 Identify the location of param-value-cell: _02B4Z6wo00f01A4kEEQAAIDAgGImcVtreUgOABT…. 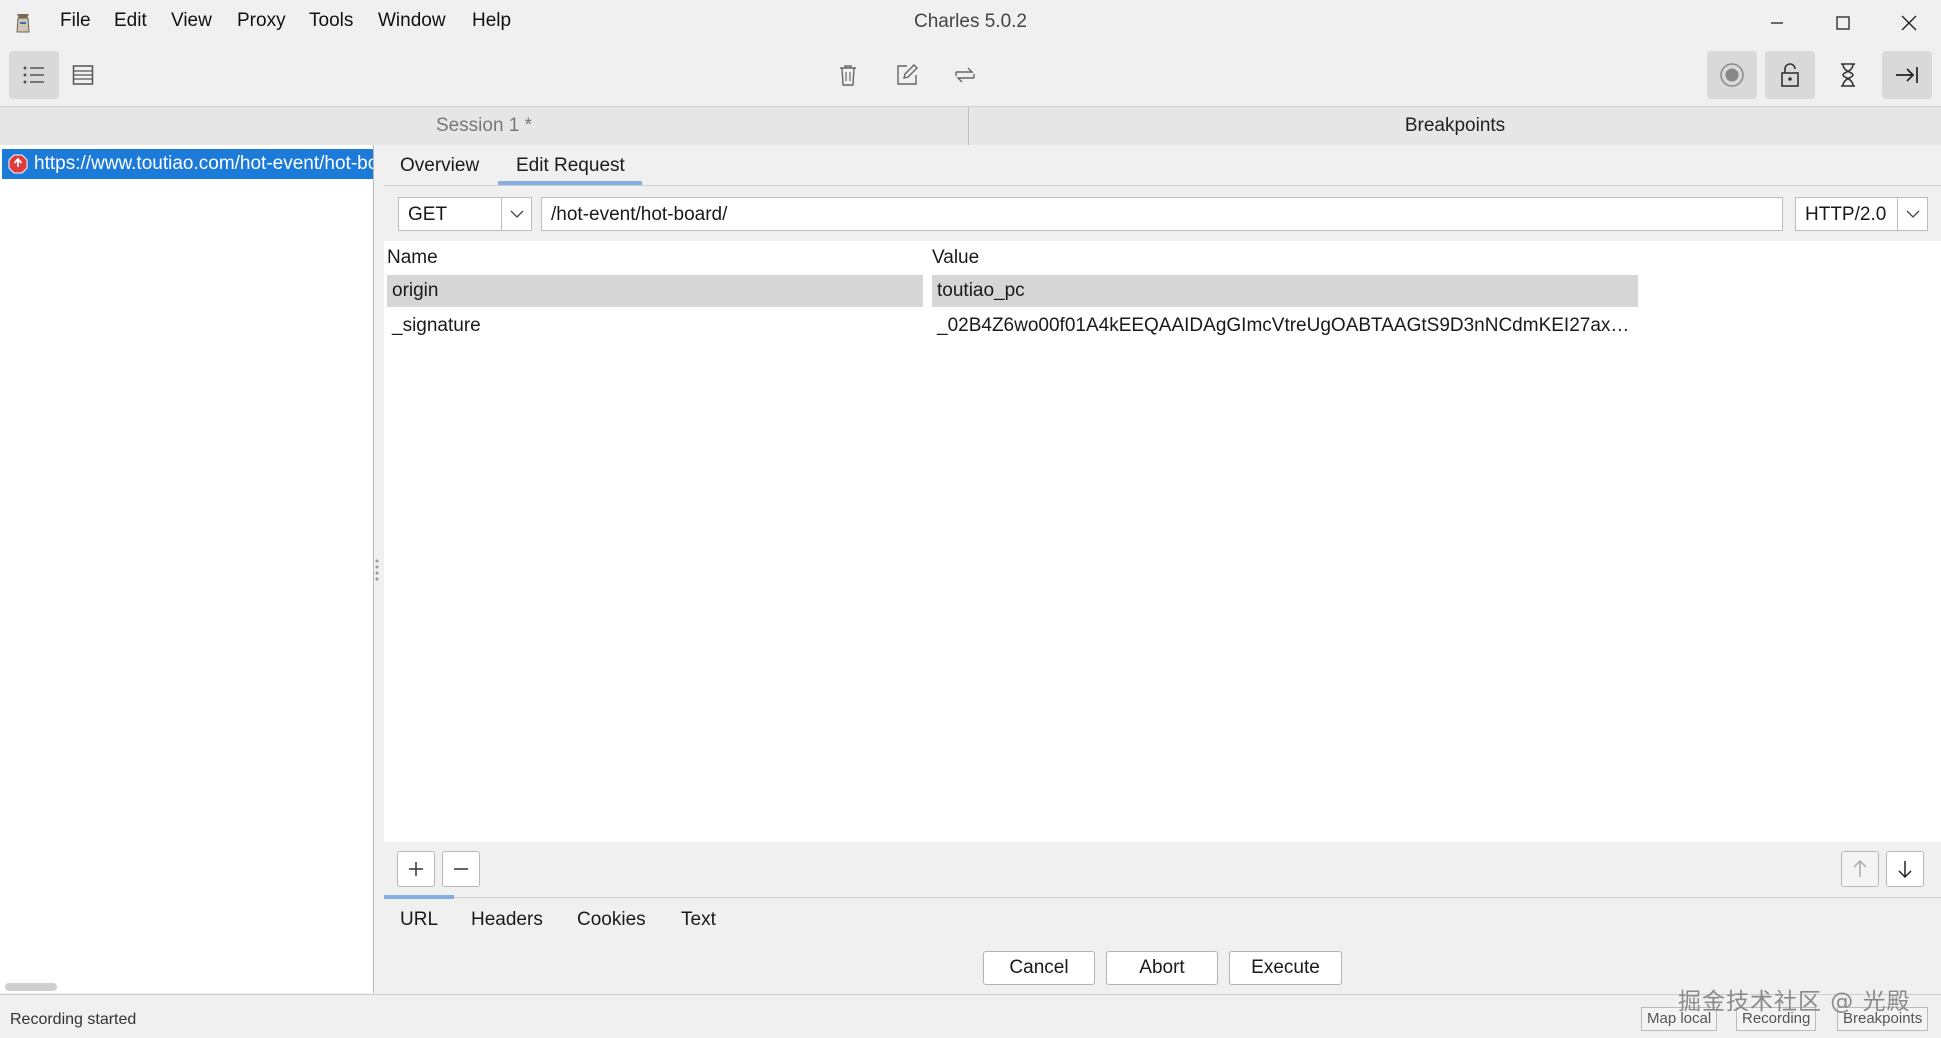
(1285, 326).